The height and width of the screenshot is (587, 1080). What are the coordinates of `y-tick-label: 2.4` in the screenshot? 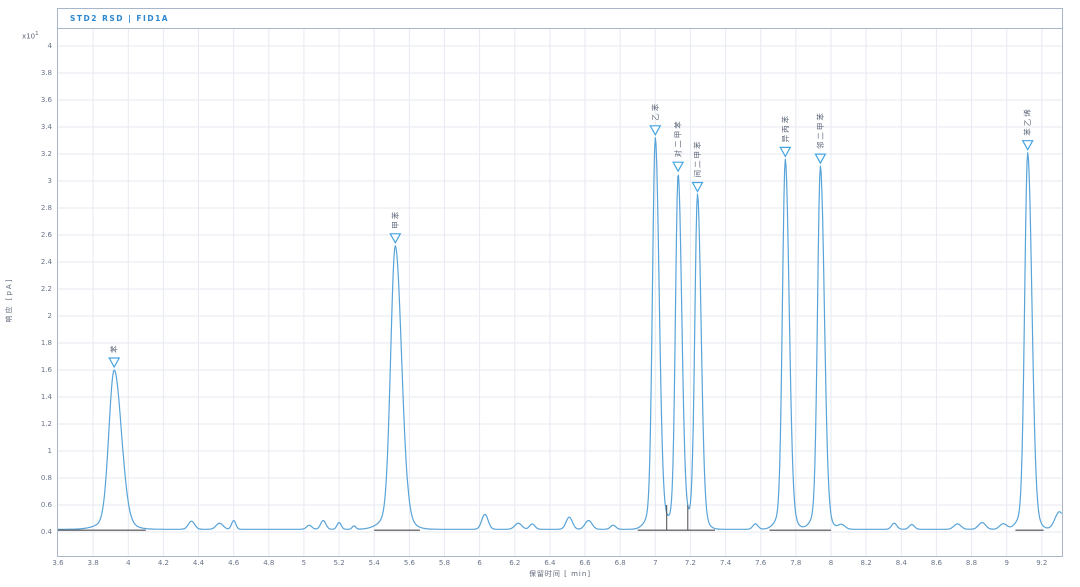 It's located at (46, 262).